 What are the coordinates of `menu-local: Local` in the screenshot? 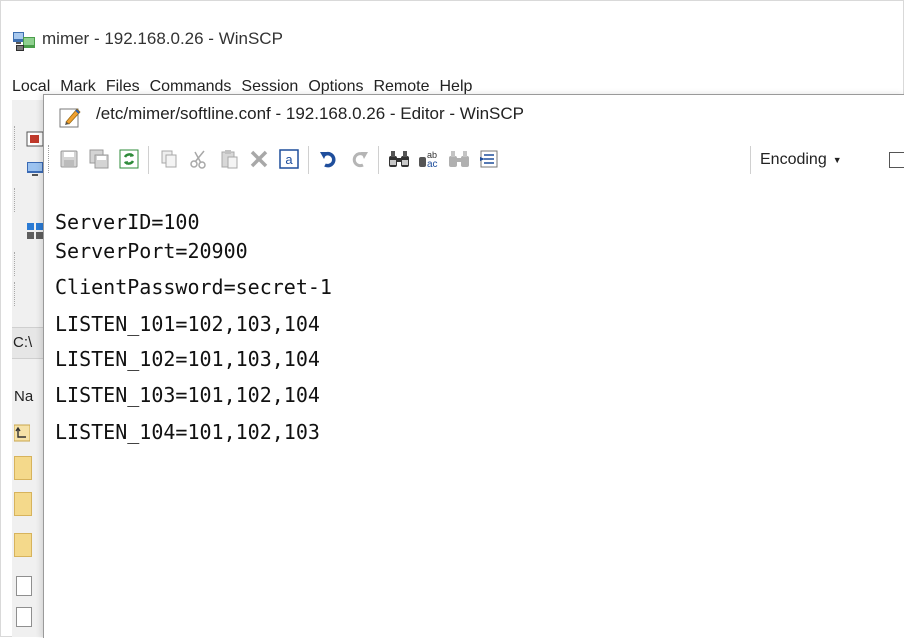 It's located at (31, 86).